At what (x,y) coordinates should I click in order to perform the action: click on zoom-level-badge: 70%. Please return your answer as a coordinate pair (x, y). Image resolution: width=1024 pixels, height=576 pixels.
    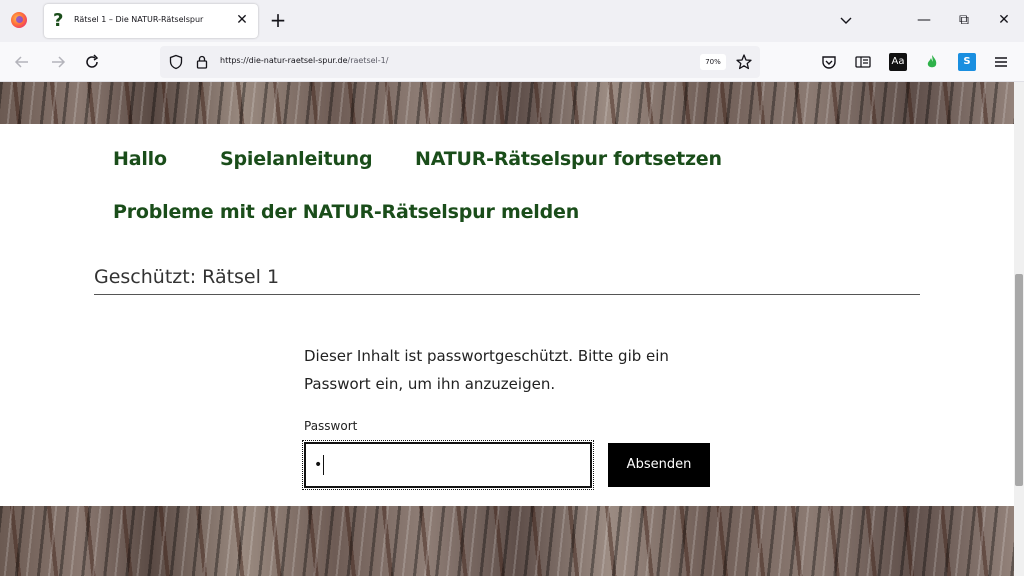
    Looking at the image, I should click on (713, 62).